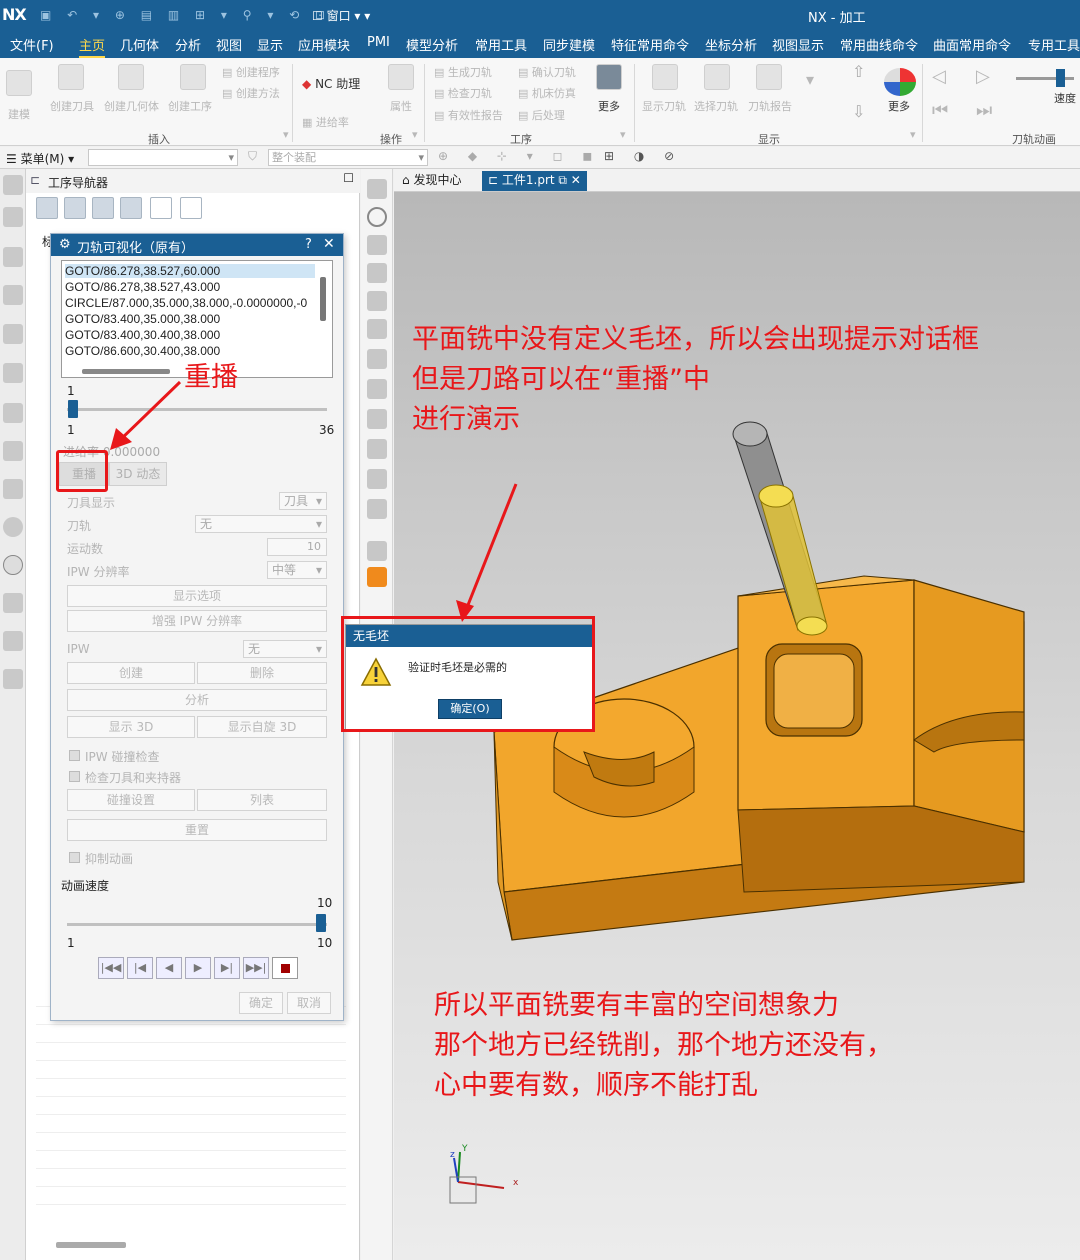 The width and height of the screenshot is (1080, 1260). I want to click on annotation-arrow-replay, so click(149, 412).